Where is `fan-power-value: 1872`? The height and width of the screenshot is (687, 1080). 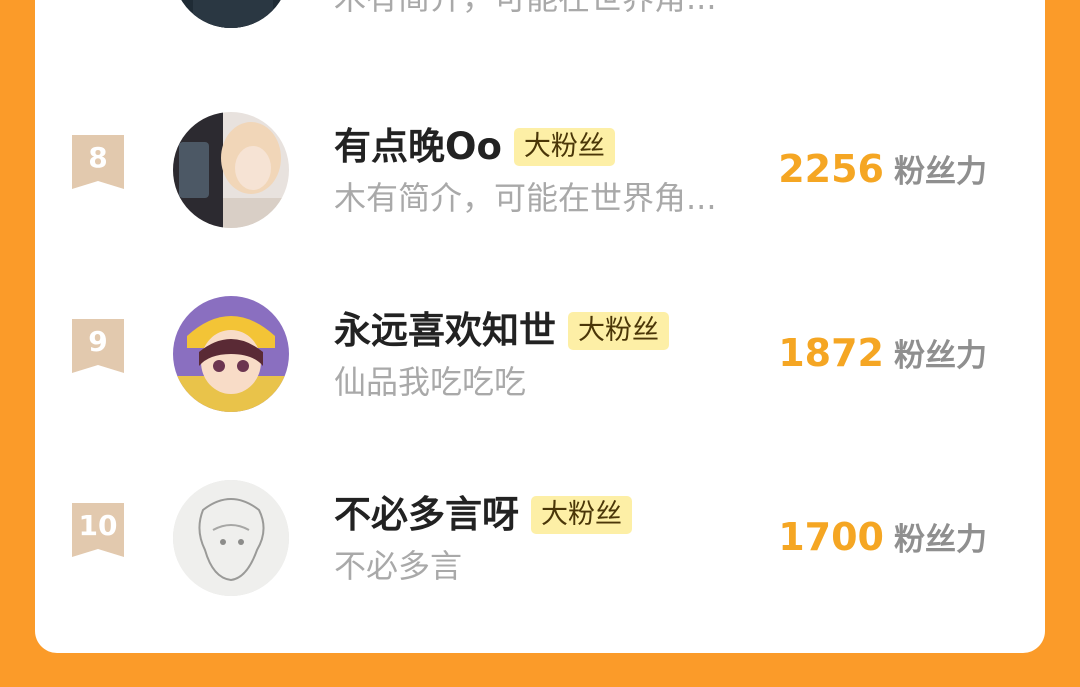 fan-power-value: 1872 is located at coordinates (831, 353).